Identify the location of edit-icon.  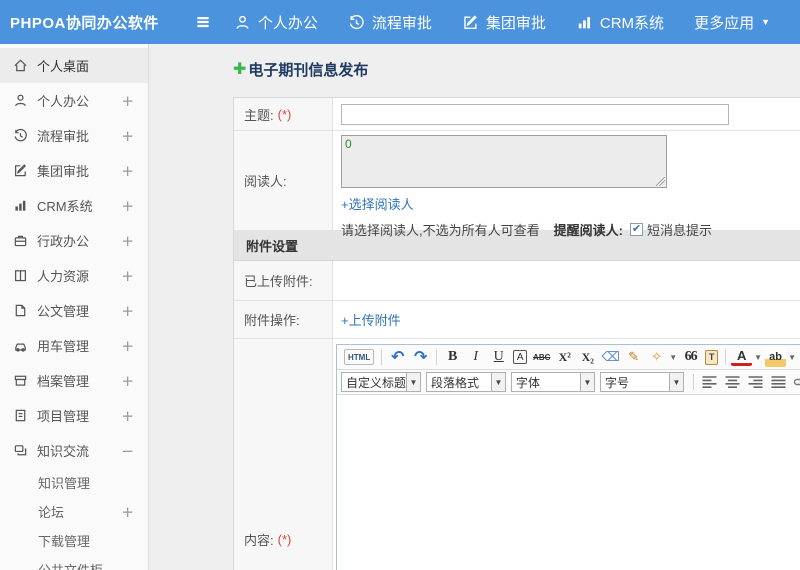
(20, 170).